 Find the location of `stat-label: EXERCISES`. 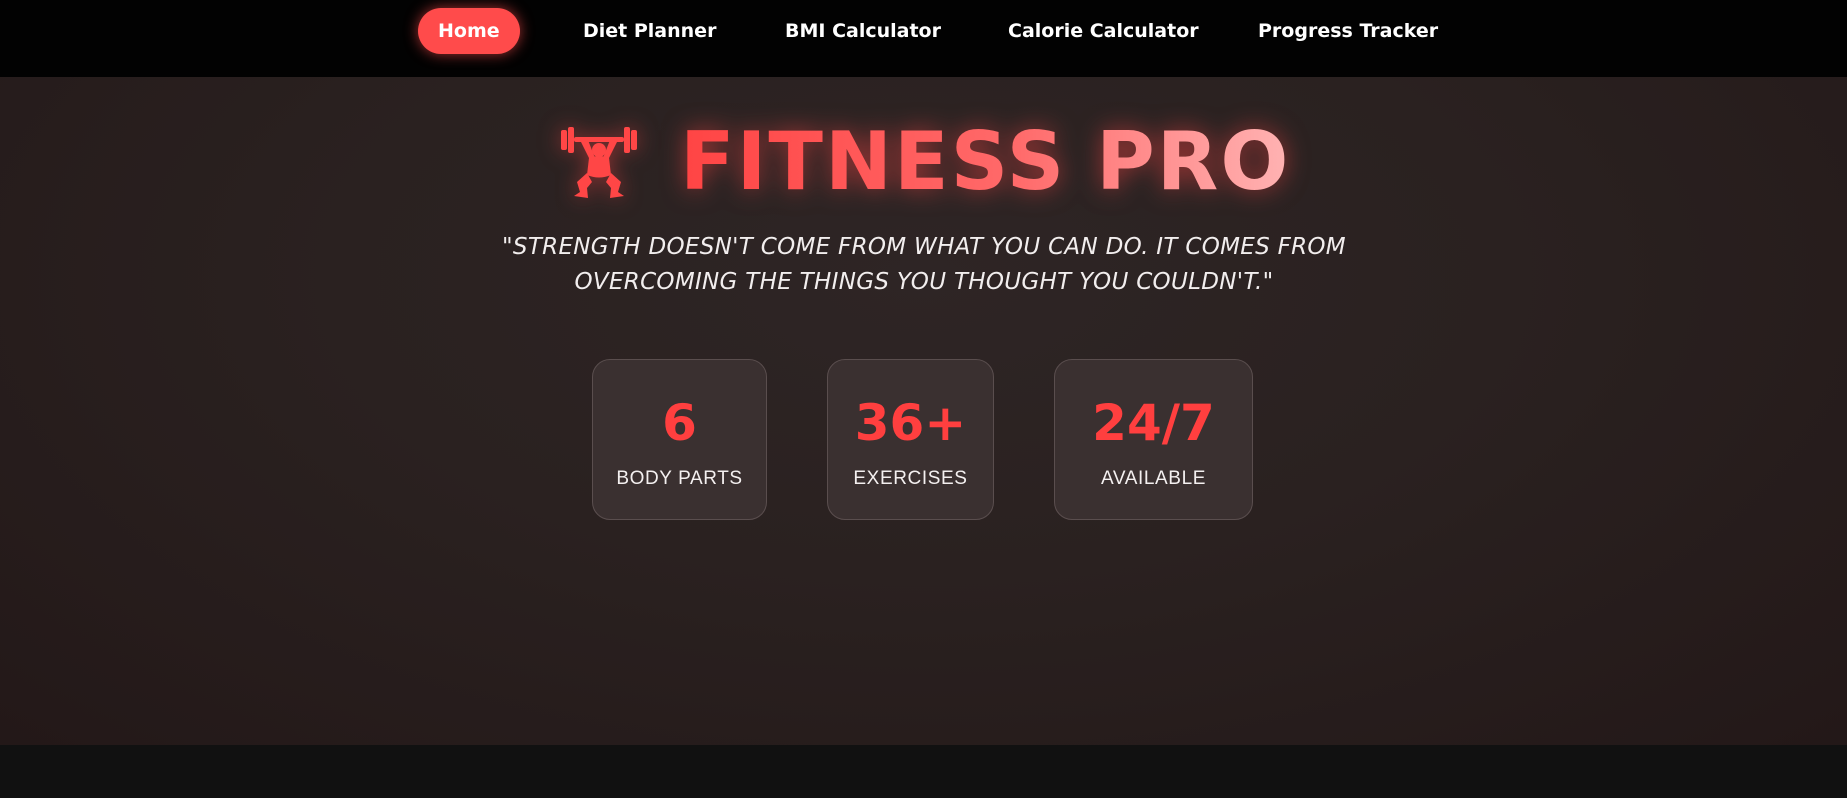

stat-label: EXERCISES is located at coordinates (910, 478).